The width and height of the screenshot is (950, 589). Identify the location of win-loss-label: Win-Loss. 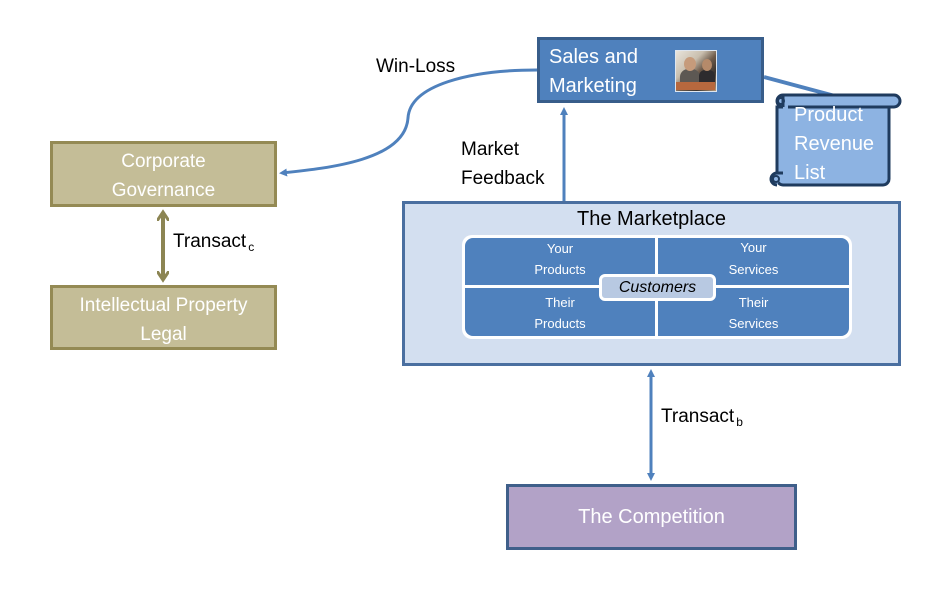
(416, 66).